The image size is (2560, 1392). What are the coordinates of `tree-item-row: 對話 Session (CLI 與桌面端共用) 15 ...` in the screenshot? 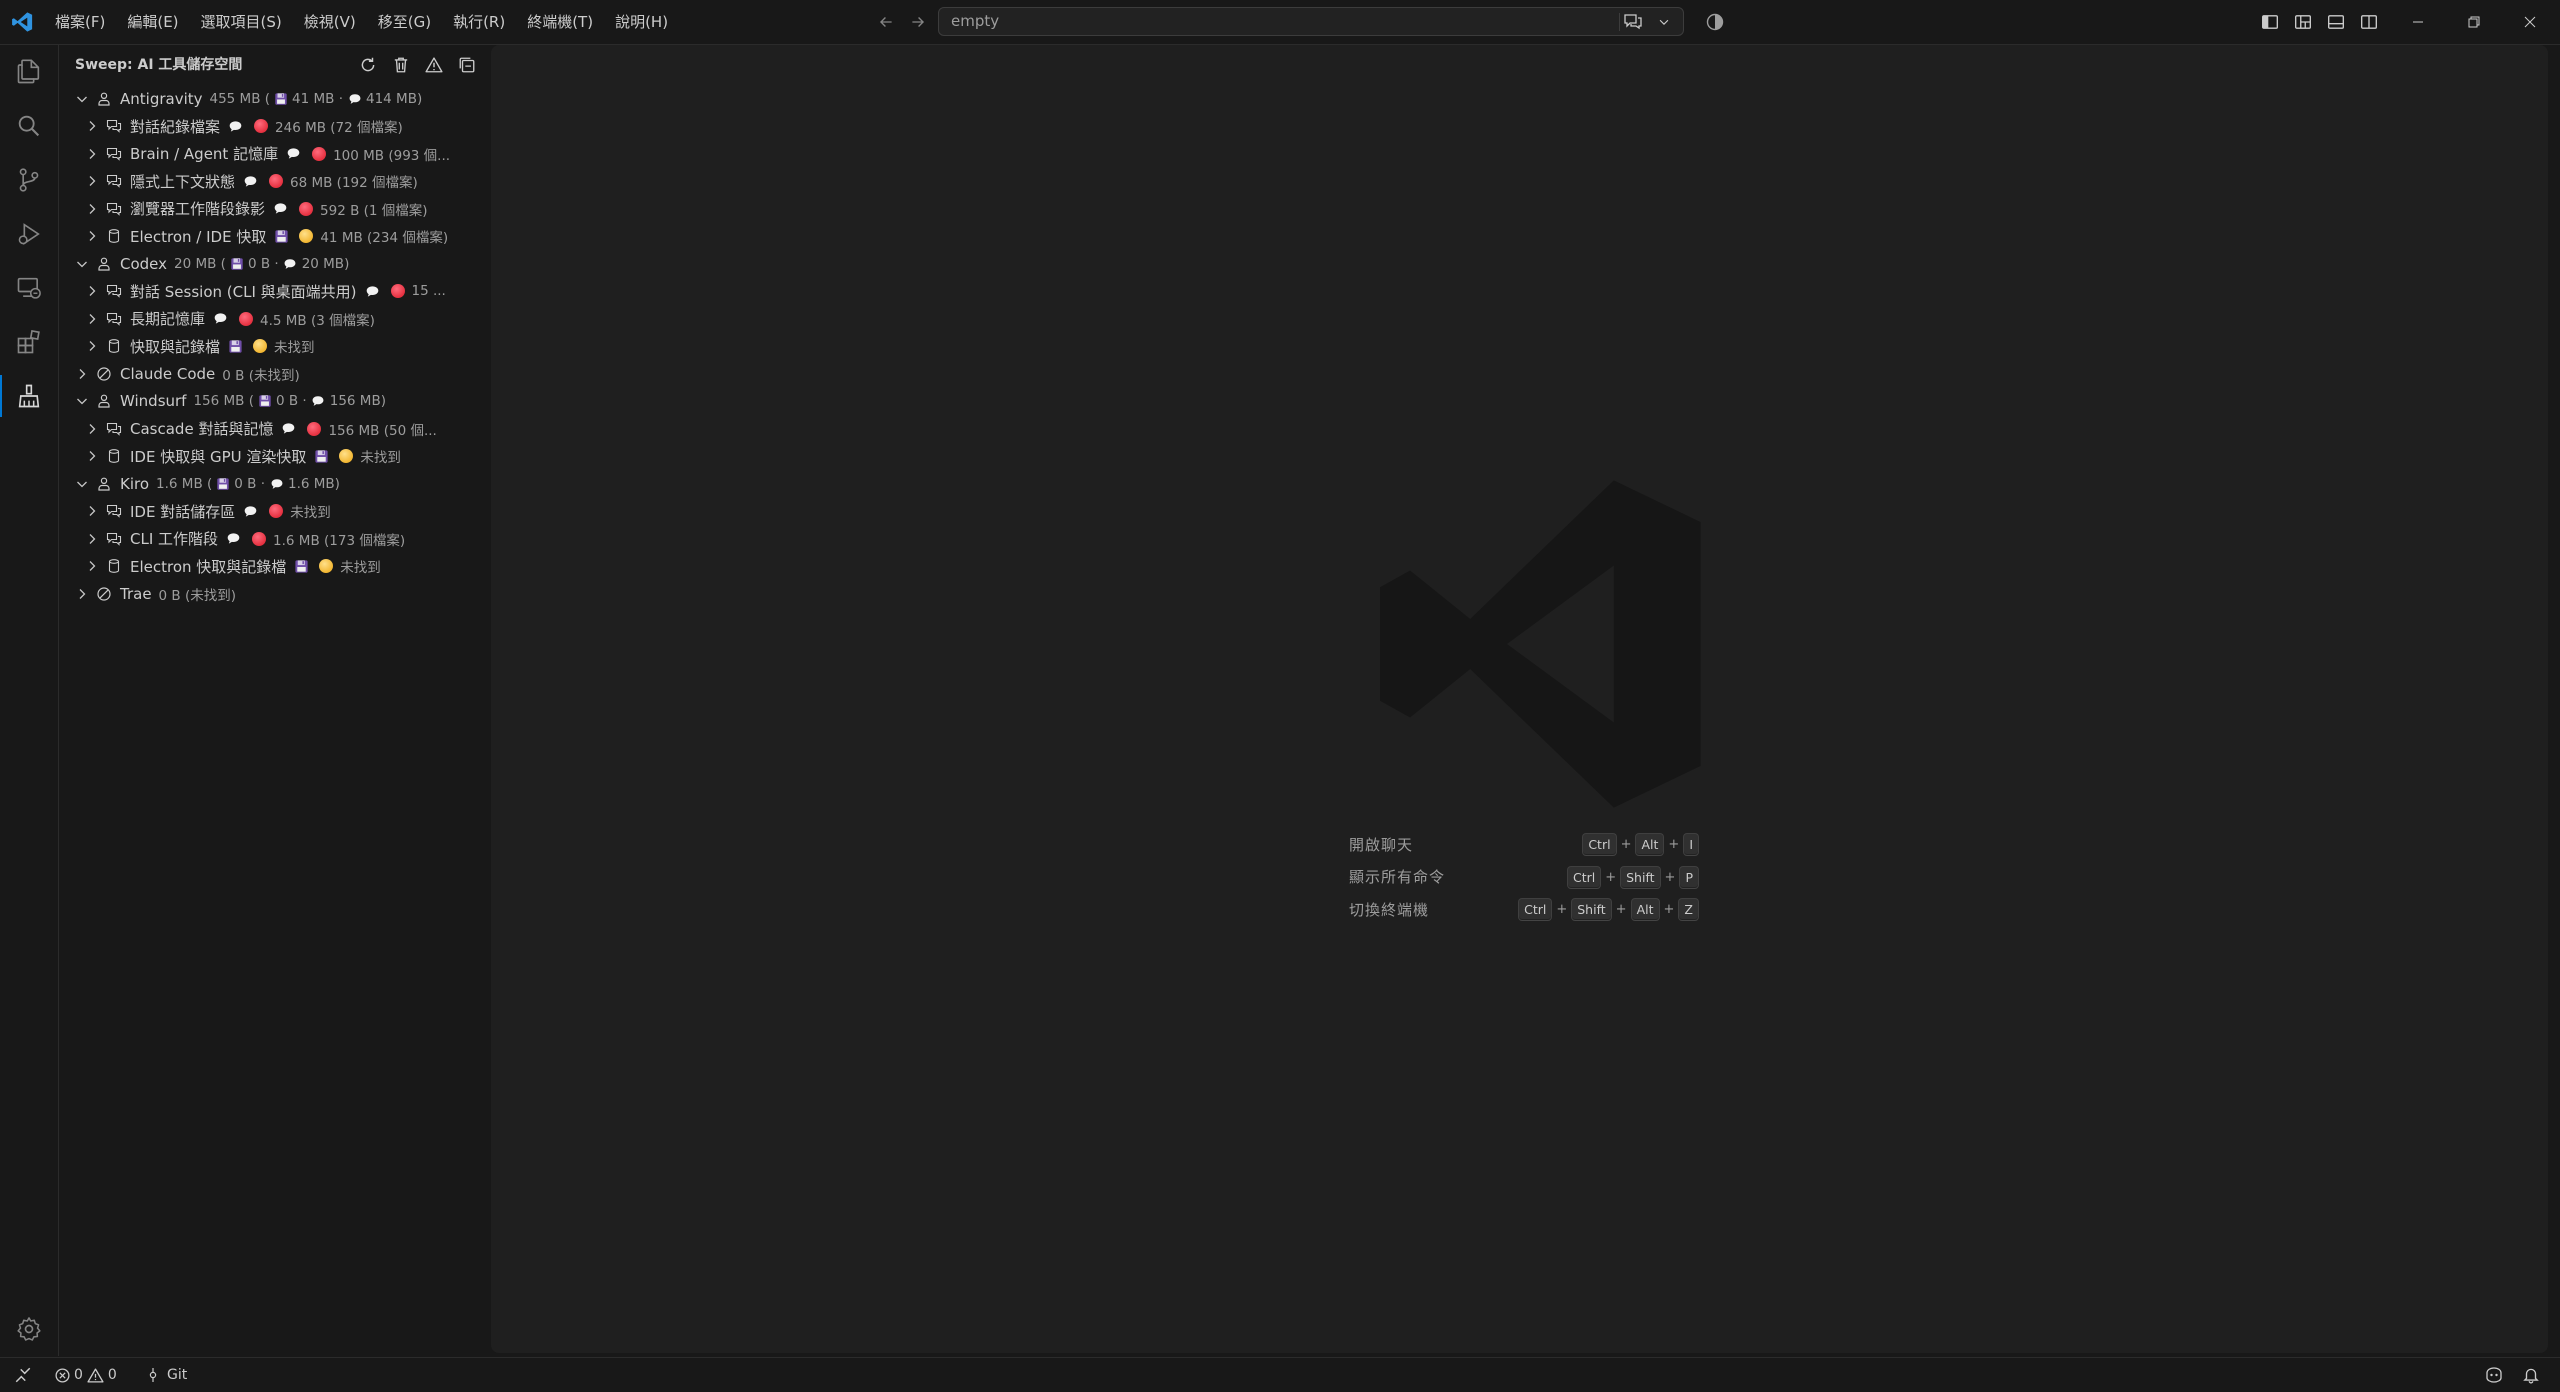 It's located at (273, 292).